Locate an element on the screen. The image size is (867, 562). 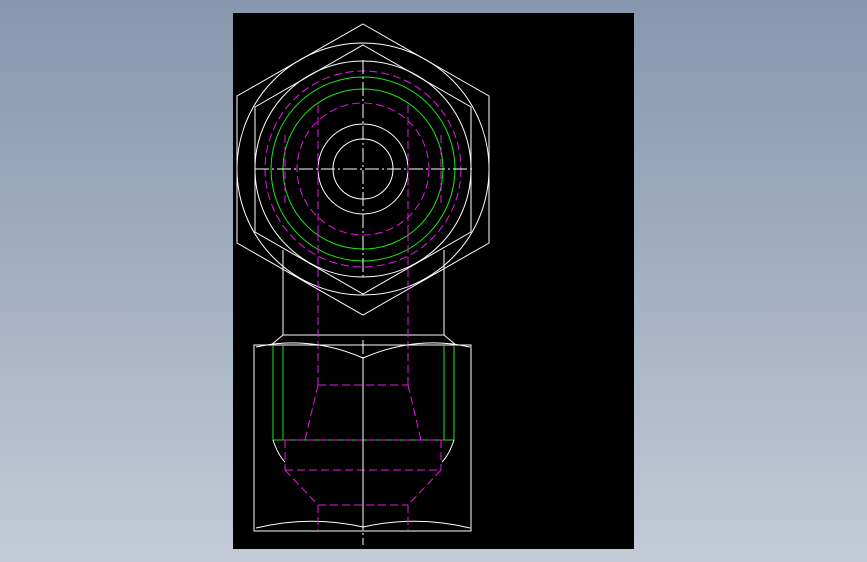
outer-circle is located at coordinates (363, 169).